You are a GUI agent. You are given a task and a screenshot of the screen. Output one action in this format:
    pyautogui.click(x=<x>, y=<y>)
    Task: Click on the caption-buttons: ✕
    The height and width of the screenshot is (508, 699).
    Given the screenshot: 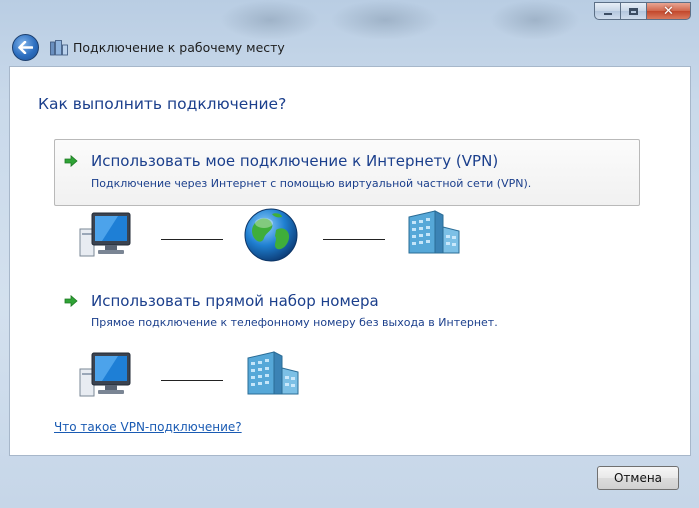 What is the action you would take?
    pyautogui.click(x=642, y=11)
    